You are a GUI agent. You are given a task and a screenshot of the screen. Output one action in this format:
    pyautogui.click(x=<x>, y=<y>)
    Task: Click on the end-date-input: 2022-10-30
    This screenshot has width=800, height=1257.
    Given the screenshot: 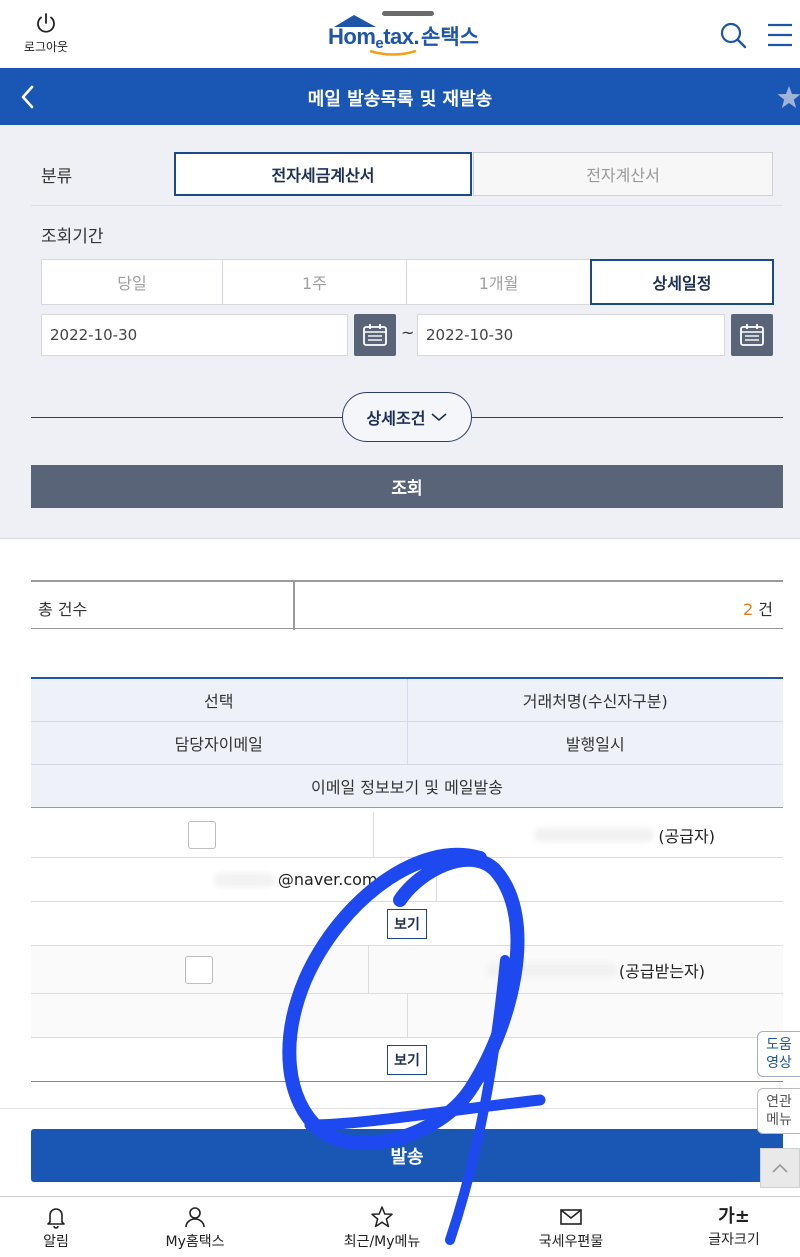 What is the action you would take?
    pyautogui.click(x=571, y=335)
    